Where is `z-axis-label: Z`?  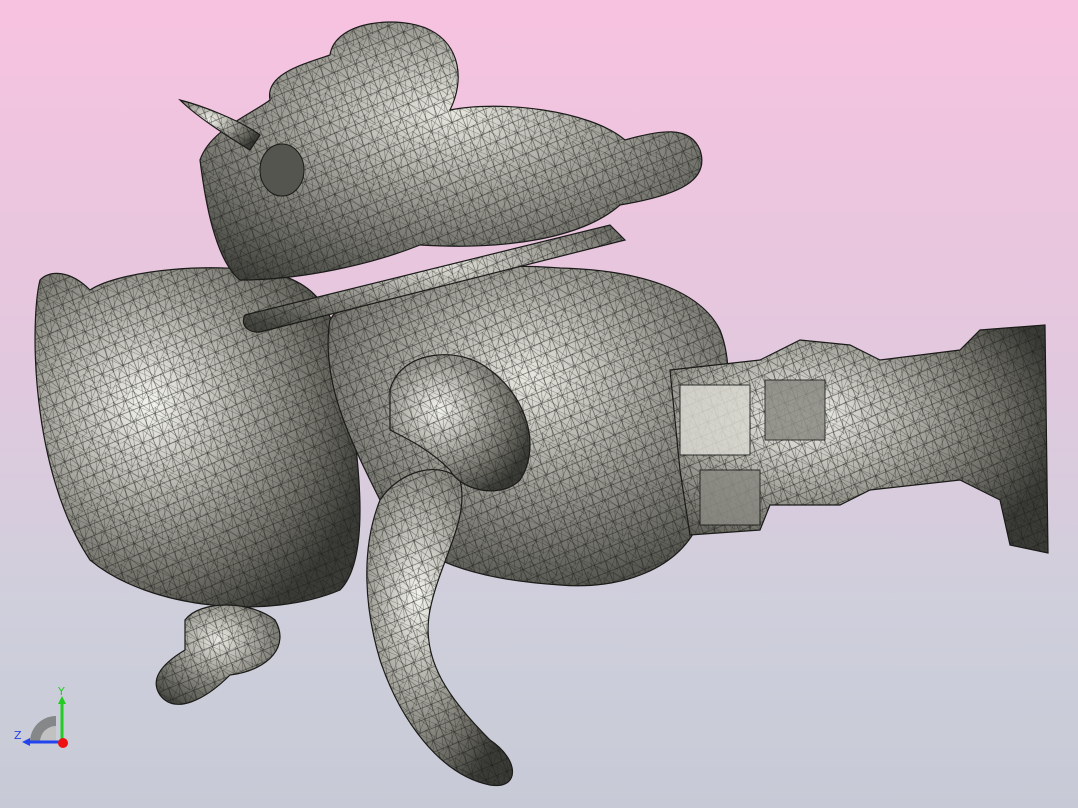 z-axis-label: Z is located at coordinates (18, 735).